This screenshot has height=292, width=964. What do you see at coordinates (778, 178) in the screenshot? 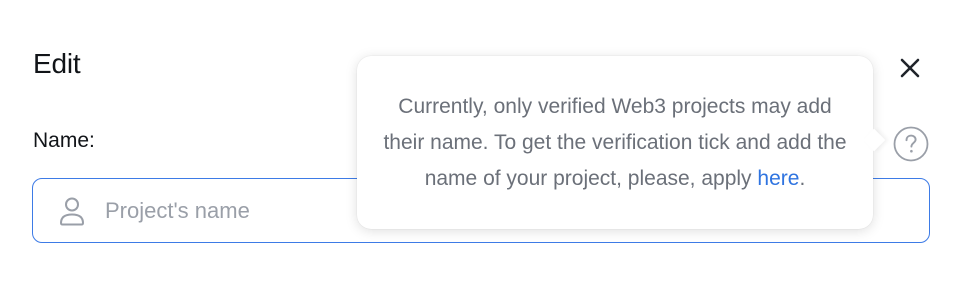
I see `apply-here-link: here` at bounding box center [778, 178].